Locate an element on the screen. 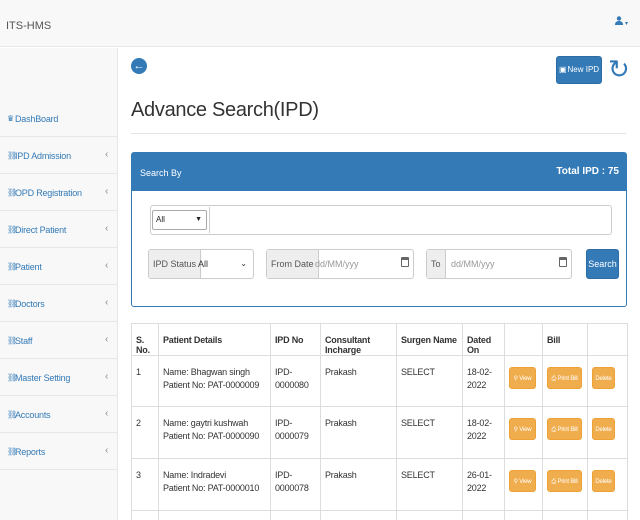  patient-number: Patient No: PAT-0000090 is located at coordinates (211, 436).